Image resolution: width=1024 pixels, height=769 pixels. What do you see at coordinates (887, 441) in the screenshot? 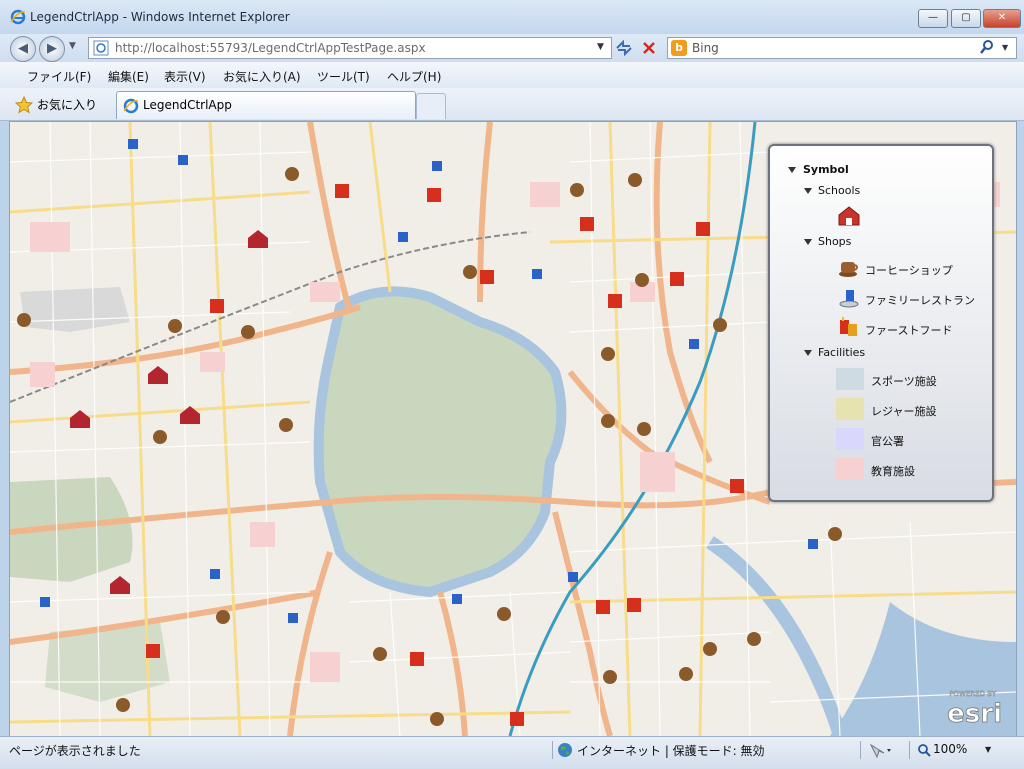
I see `legend-item-government: 官公署` at bounding box center [887, 441].